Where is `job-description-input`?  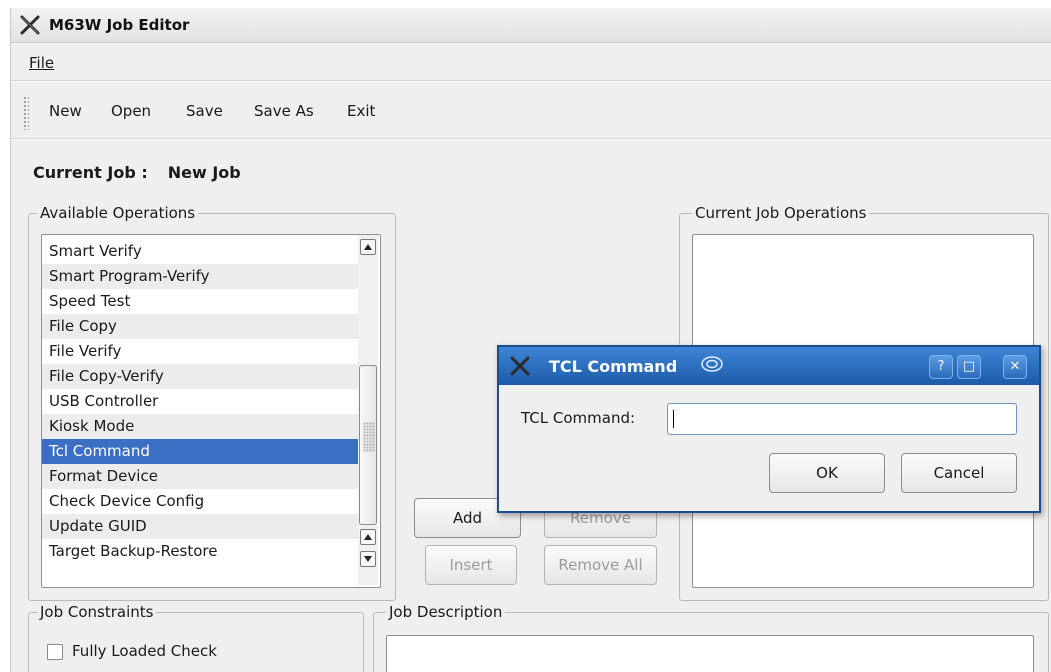
job-description-input is located at coordinates (710, 653).